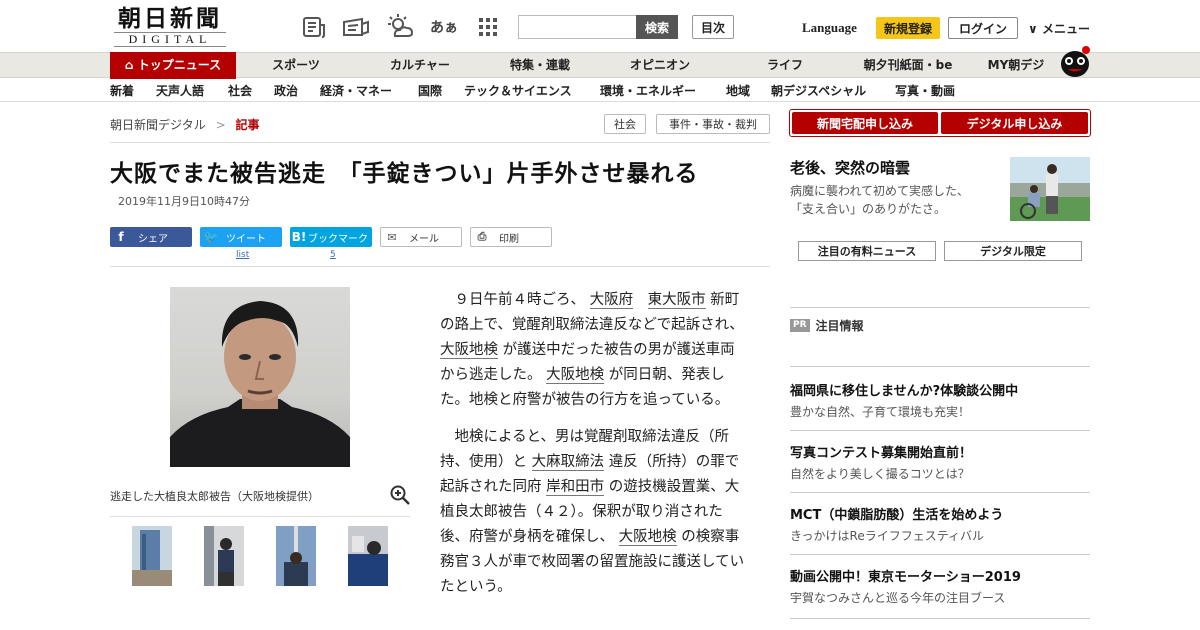 The height and width of the screenshot is (630, 1200). What do you see at coordinates (488, 27) in the screenshot?
I see `apps-icon` at bounding box center [488, 27].